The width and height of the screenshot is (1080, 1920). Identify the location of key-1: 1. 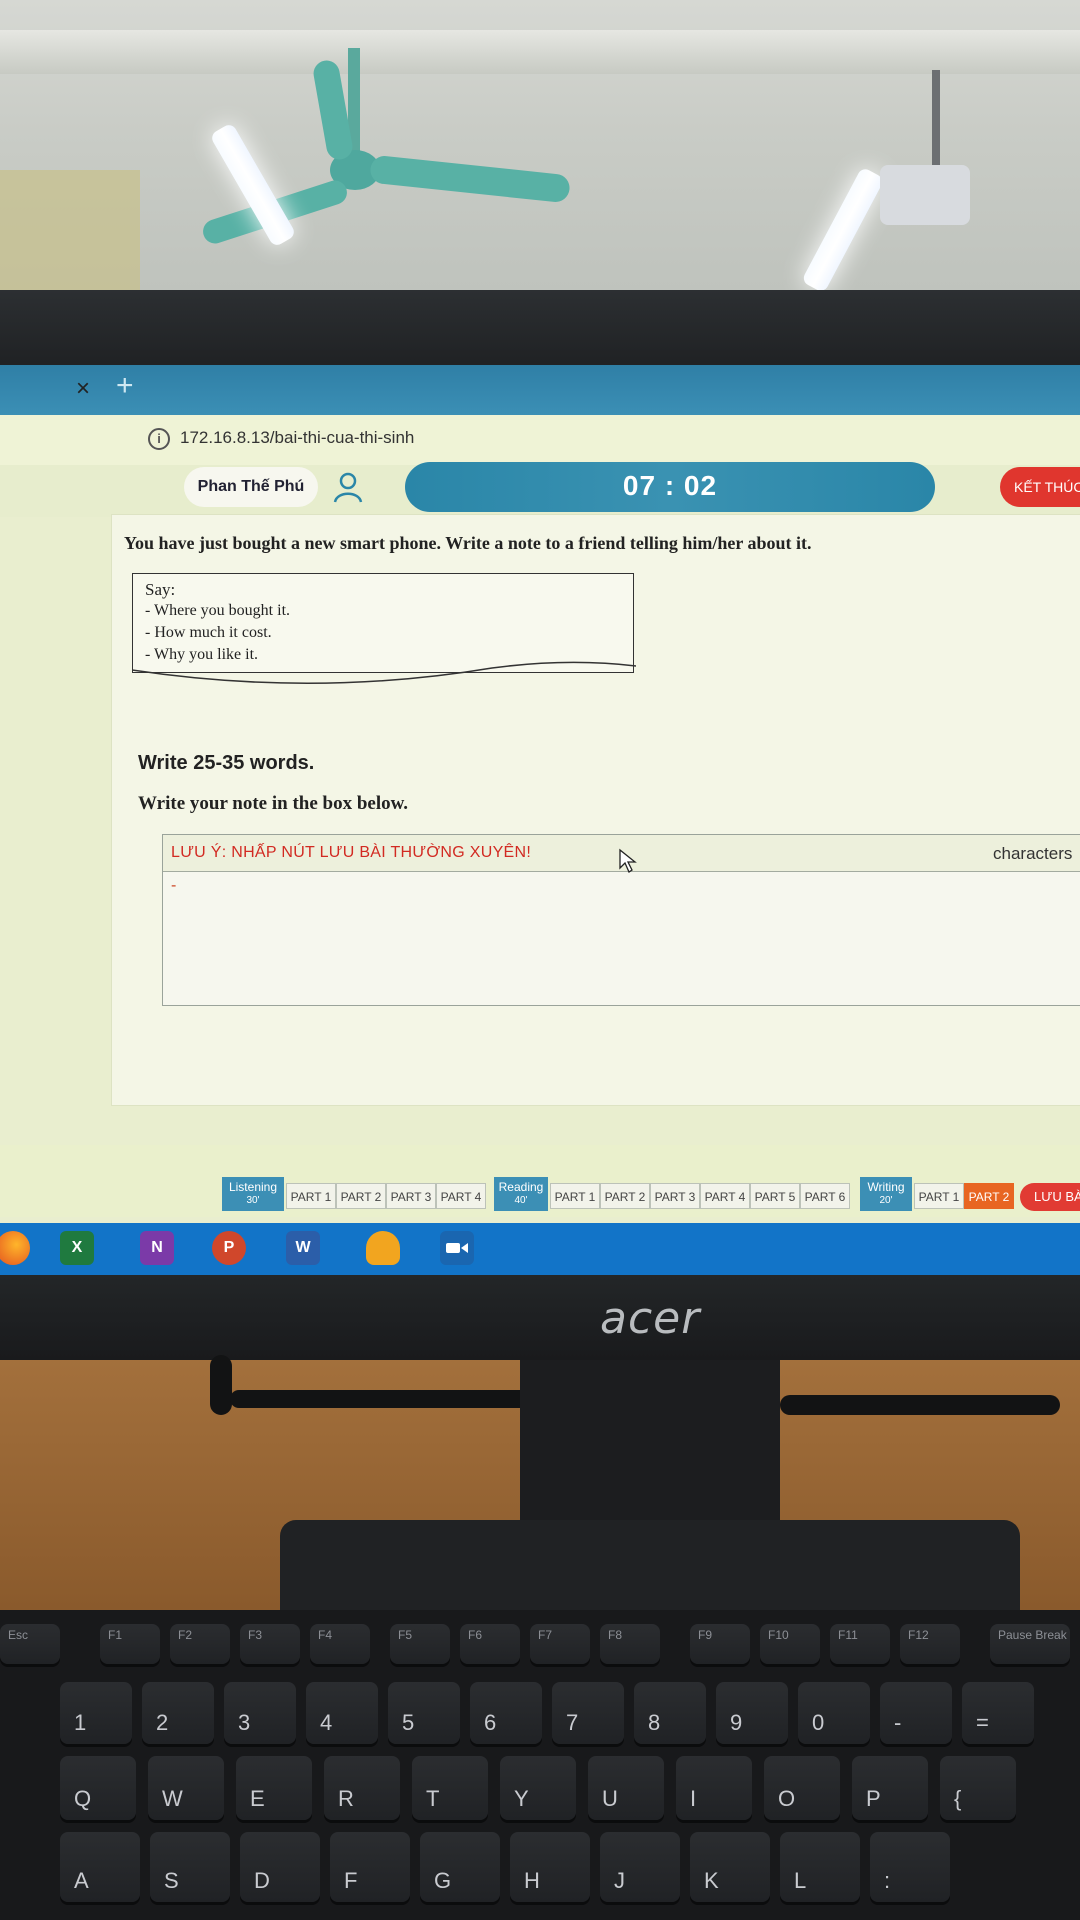
(96, 1713).